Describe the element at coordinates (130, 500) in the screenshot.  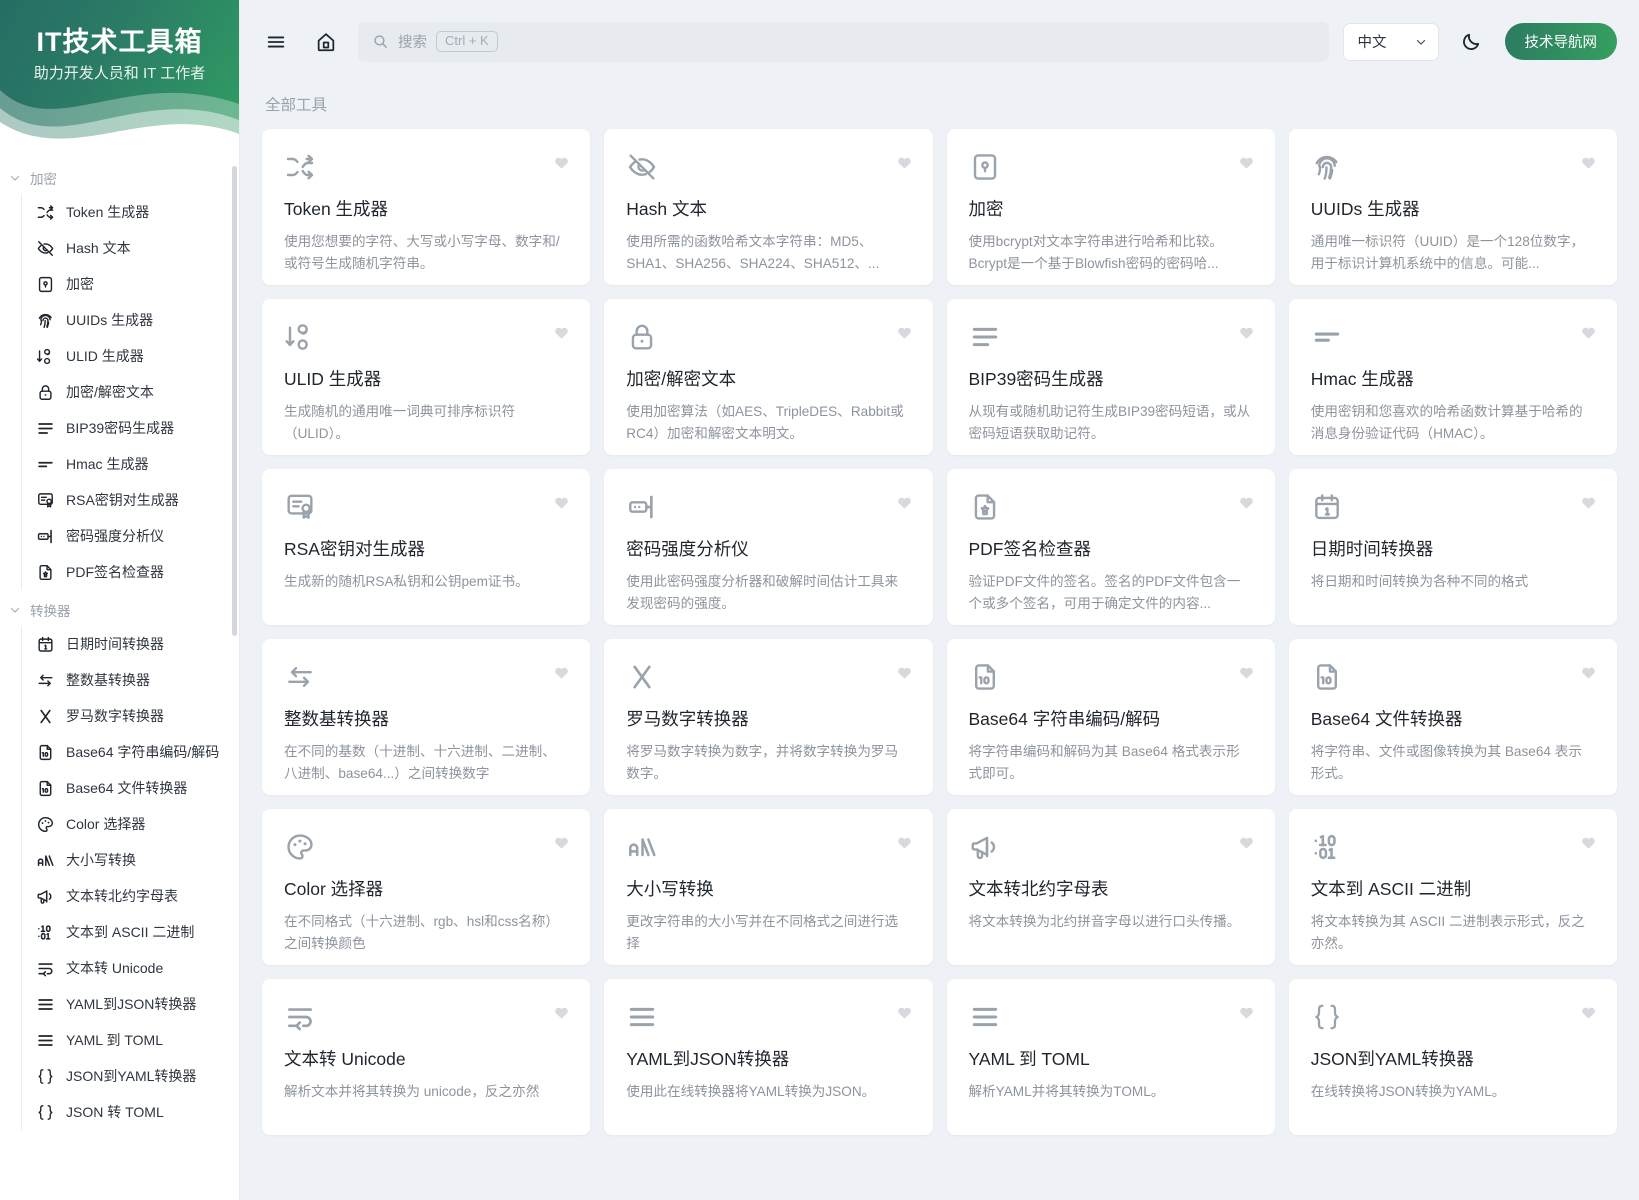
I see `sidebar-item: RSA密钥对生成器` at that location.